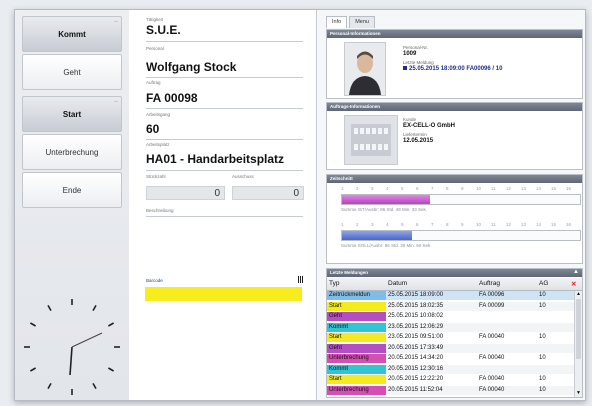 The width and height of the screenshot is (592, 406). Describe the element at coordinates (268, 193) in the screenshot. I see `ausschuss-input: 0` at that location.